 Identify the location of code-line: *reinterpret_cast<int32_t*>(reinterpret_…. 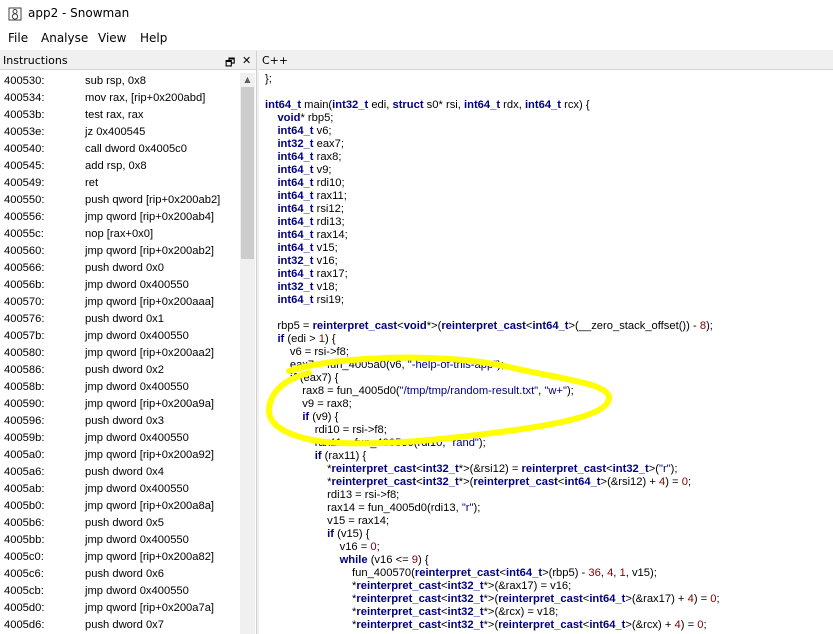
(547, 599).